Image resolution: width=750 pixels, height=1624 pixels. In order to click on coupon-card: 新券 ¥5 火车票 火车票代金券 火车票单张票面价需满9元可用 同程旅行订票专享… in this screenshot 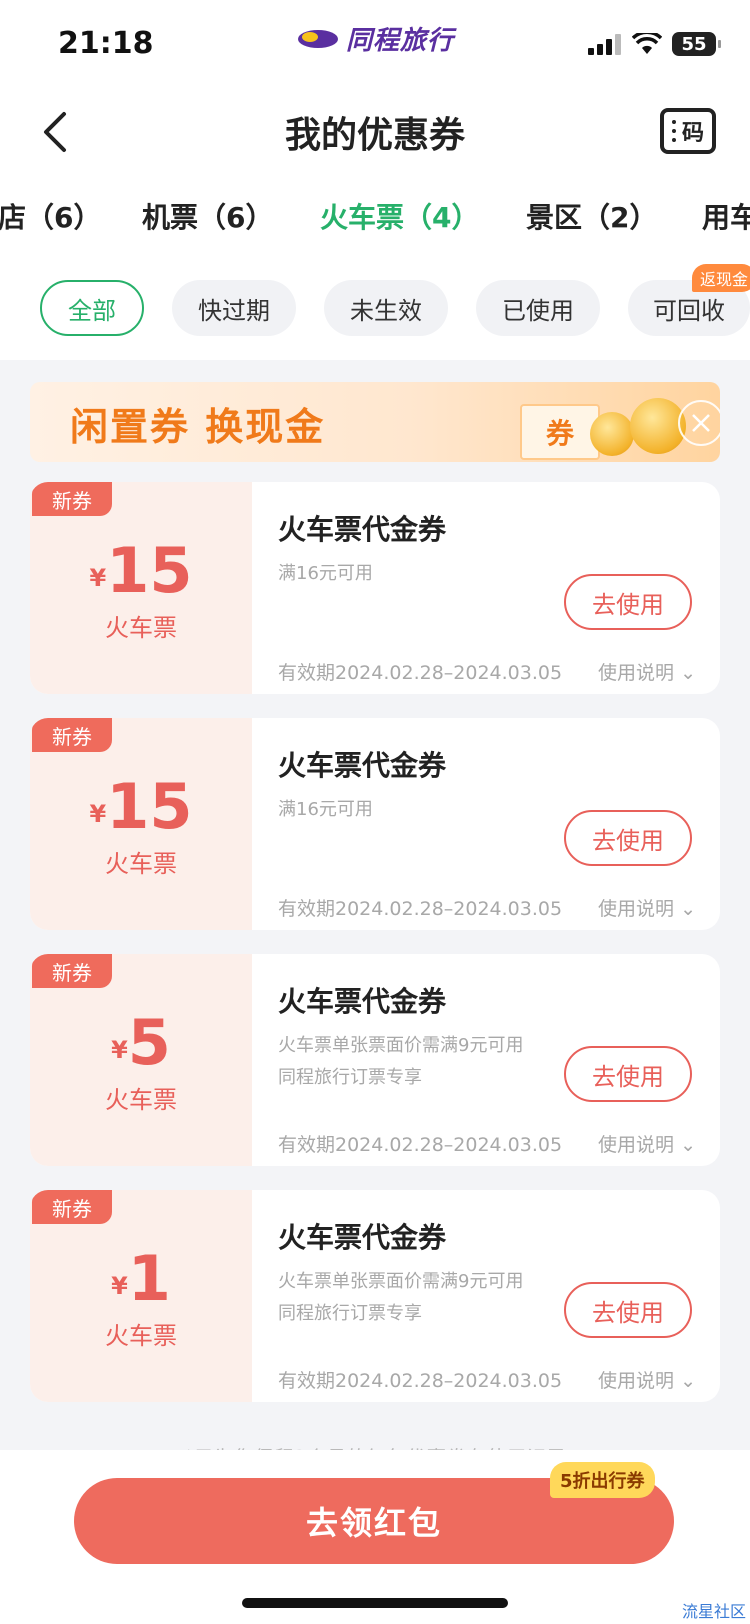, I will do `click(375, 1060)`.